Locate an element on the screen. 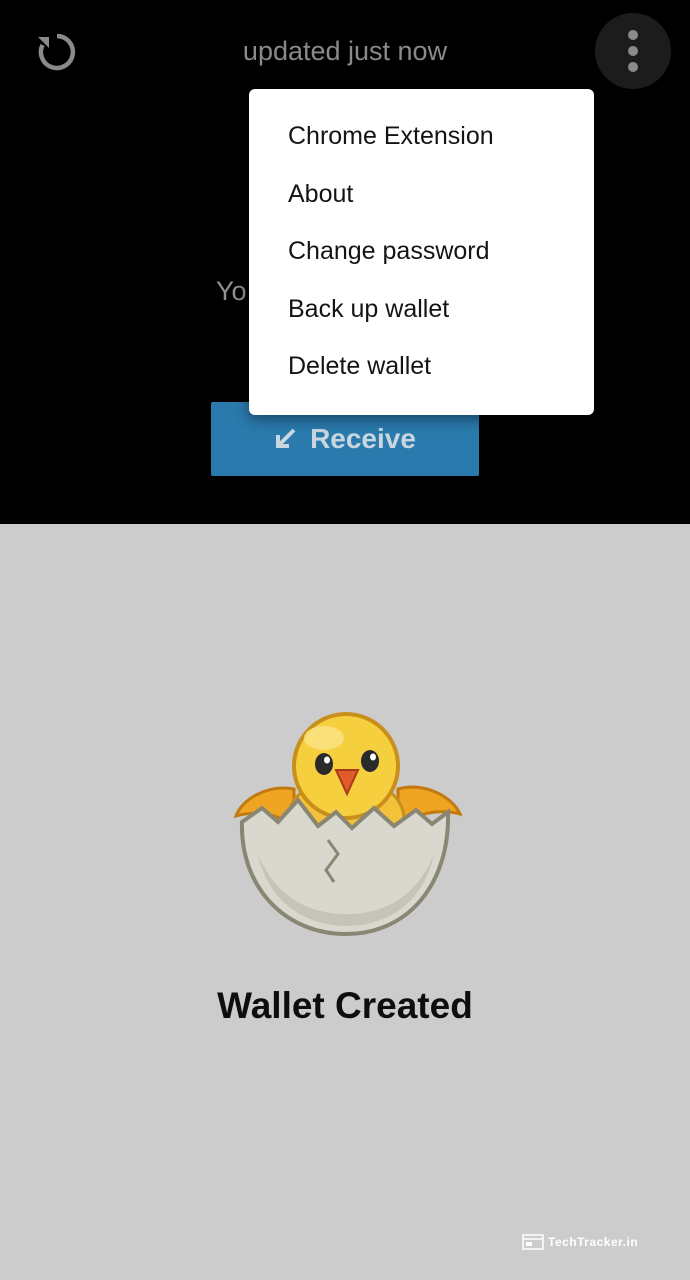 Image resolution: width=690 pixels, height=1280 pixels. balance-hint-text: Yo is located at coordinates (231, 291).